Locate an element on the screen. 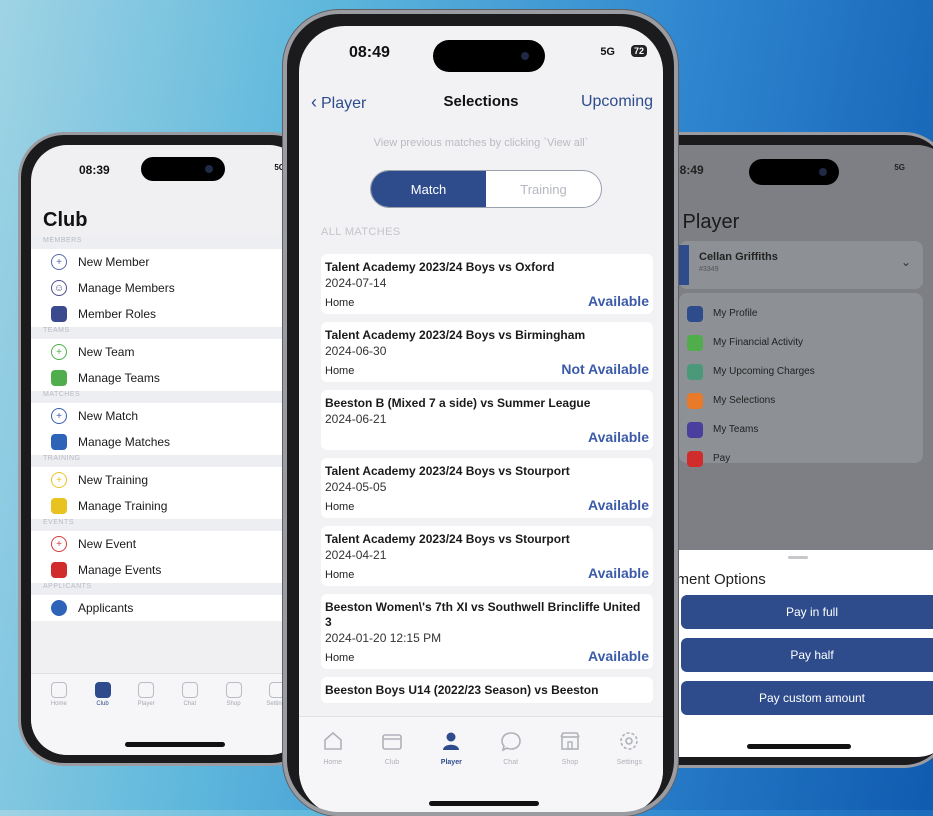 The image size is (933, 816). tab-label: Shop is located at coordinates (233, 704).